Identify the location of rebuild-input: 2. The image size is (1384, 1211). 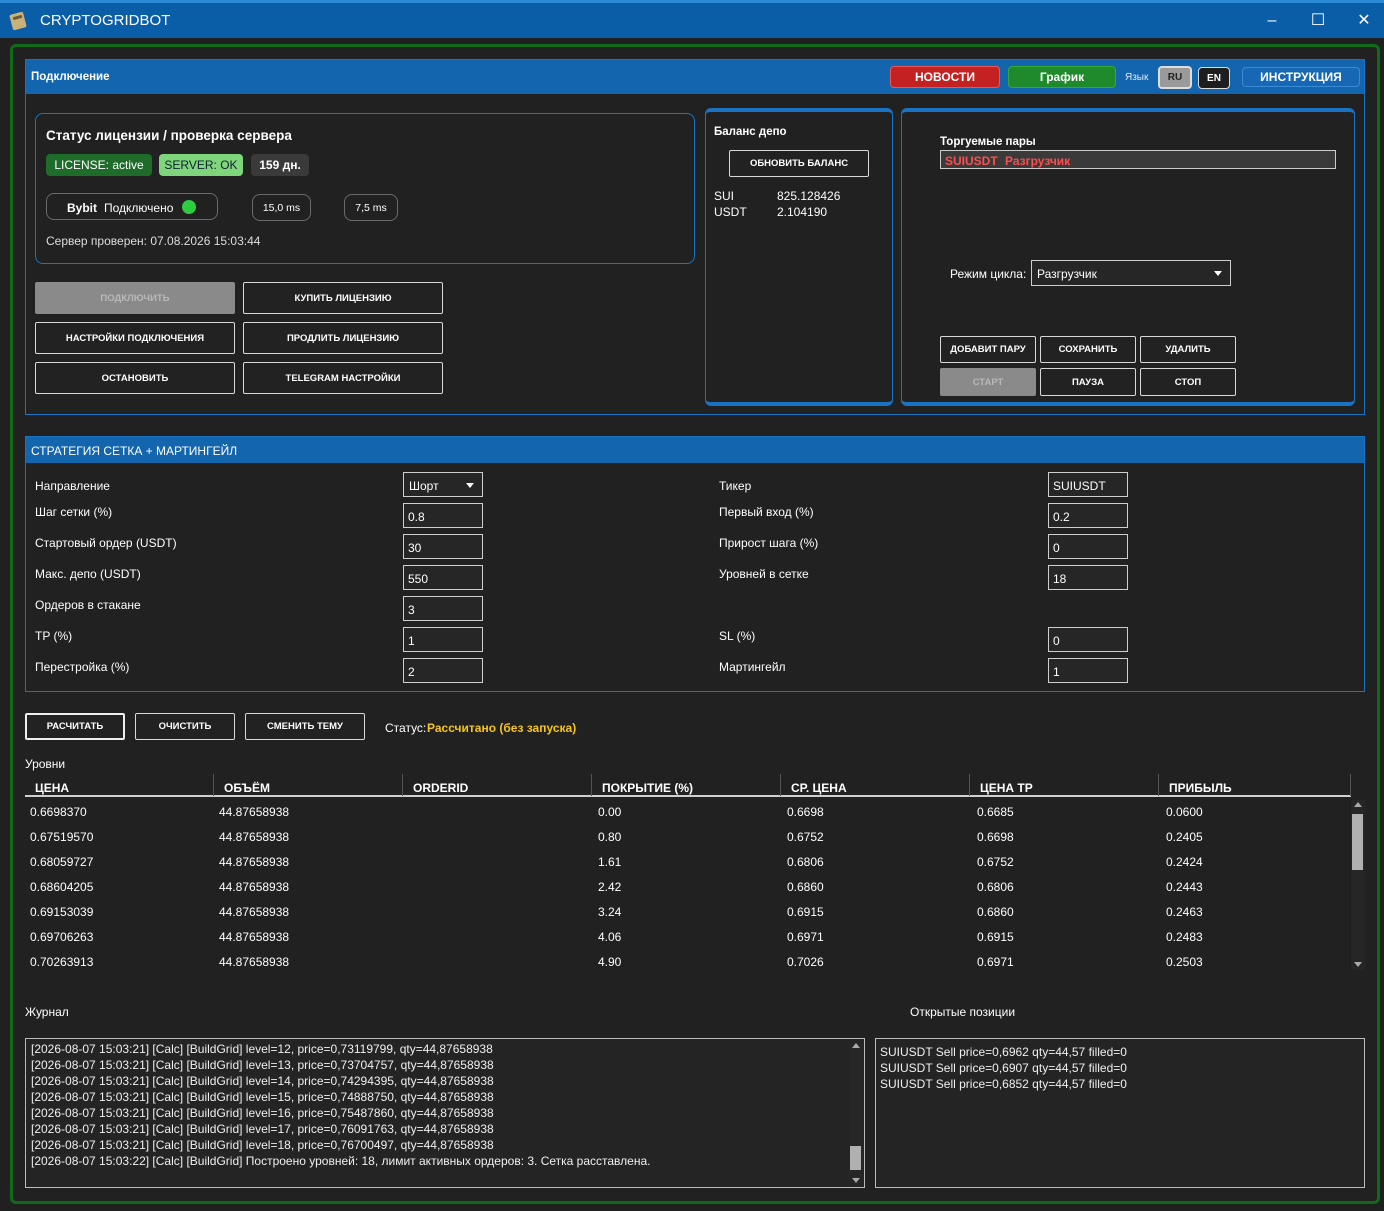
(443, 670).